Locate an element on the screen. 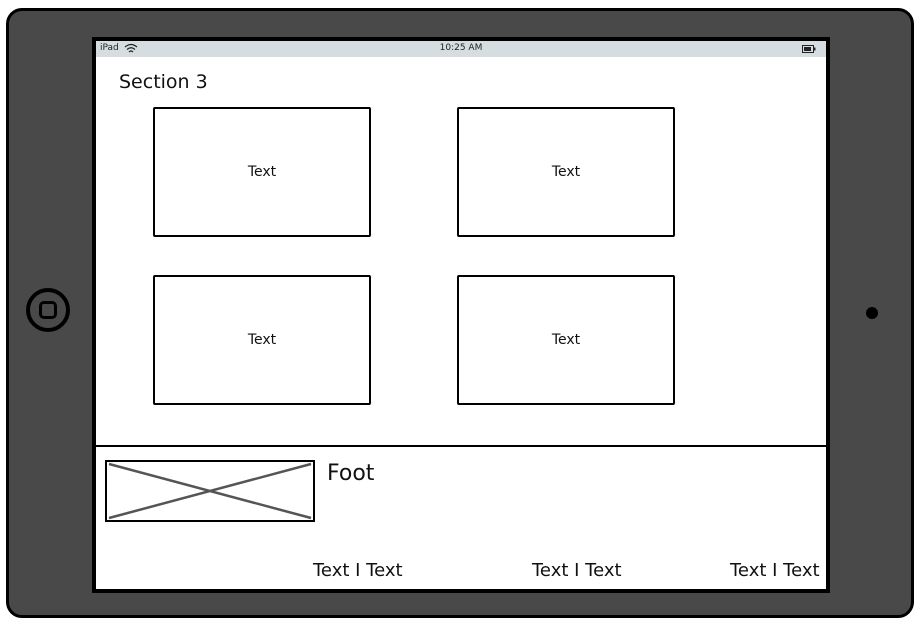  camera-icon is located at coordinates (872, 313).